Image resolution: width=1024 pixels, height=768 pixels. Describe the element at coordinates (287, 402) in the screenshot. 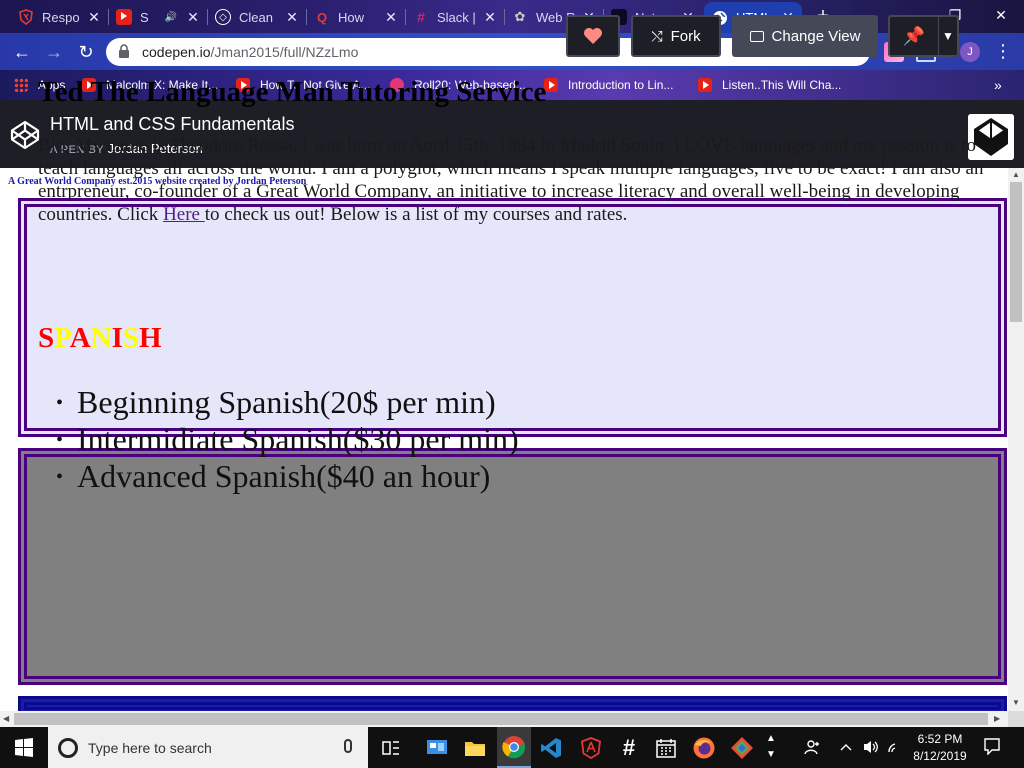

I see `course-item: Beginning Spanish(20$ per min)` at that location.